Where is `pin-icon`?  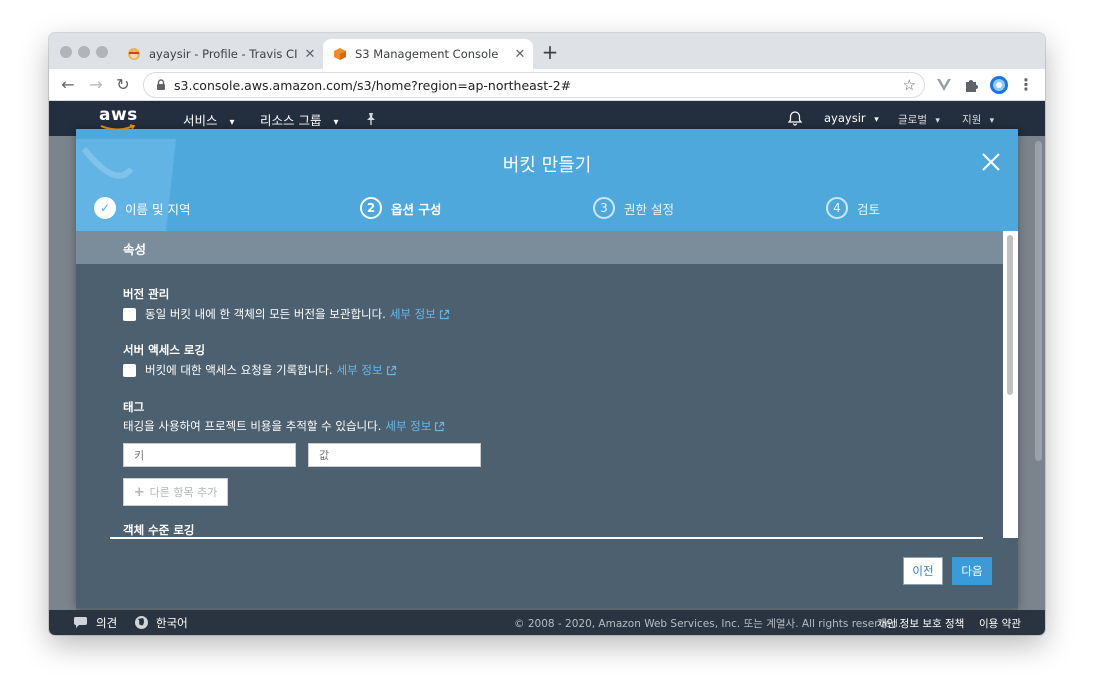 pin-icon is located at coordinates (371, 119).